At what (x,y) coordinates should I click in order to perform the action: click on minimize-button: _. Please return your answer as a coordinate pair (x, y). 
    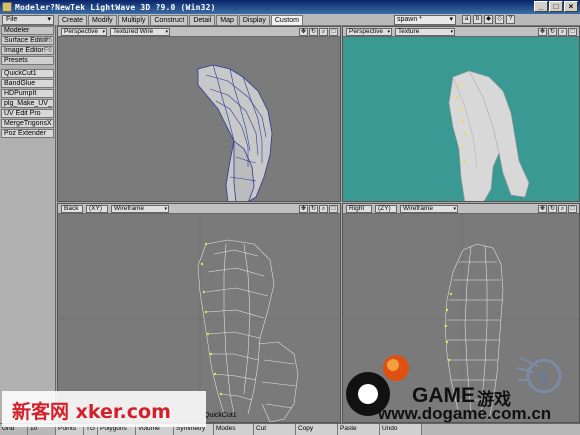
    Looking at the image, I should click on (541, 6).